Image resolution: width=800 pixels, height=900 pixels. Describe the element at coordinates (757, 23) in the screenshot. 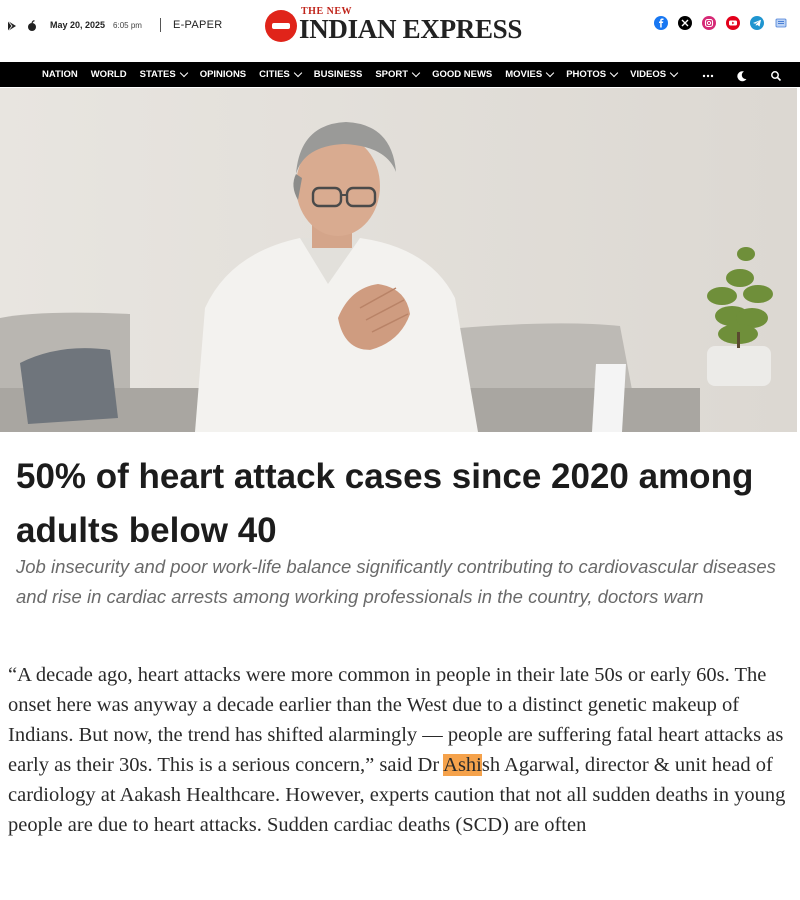

I see `telegram-icon` at that location.